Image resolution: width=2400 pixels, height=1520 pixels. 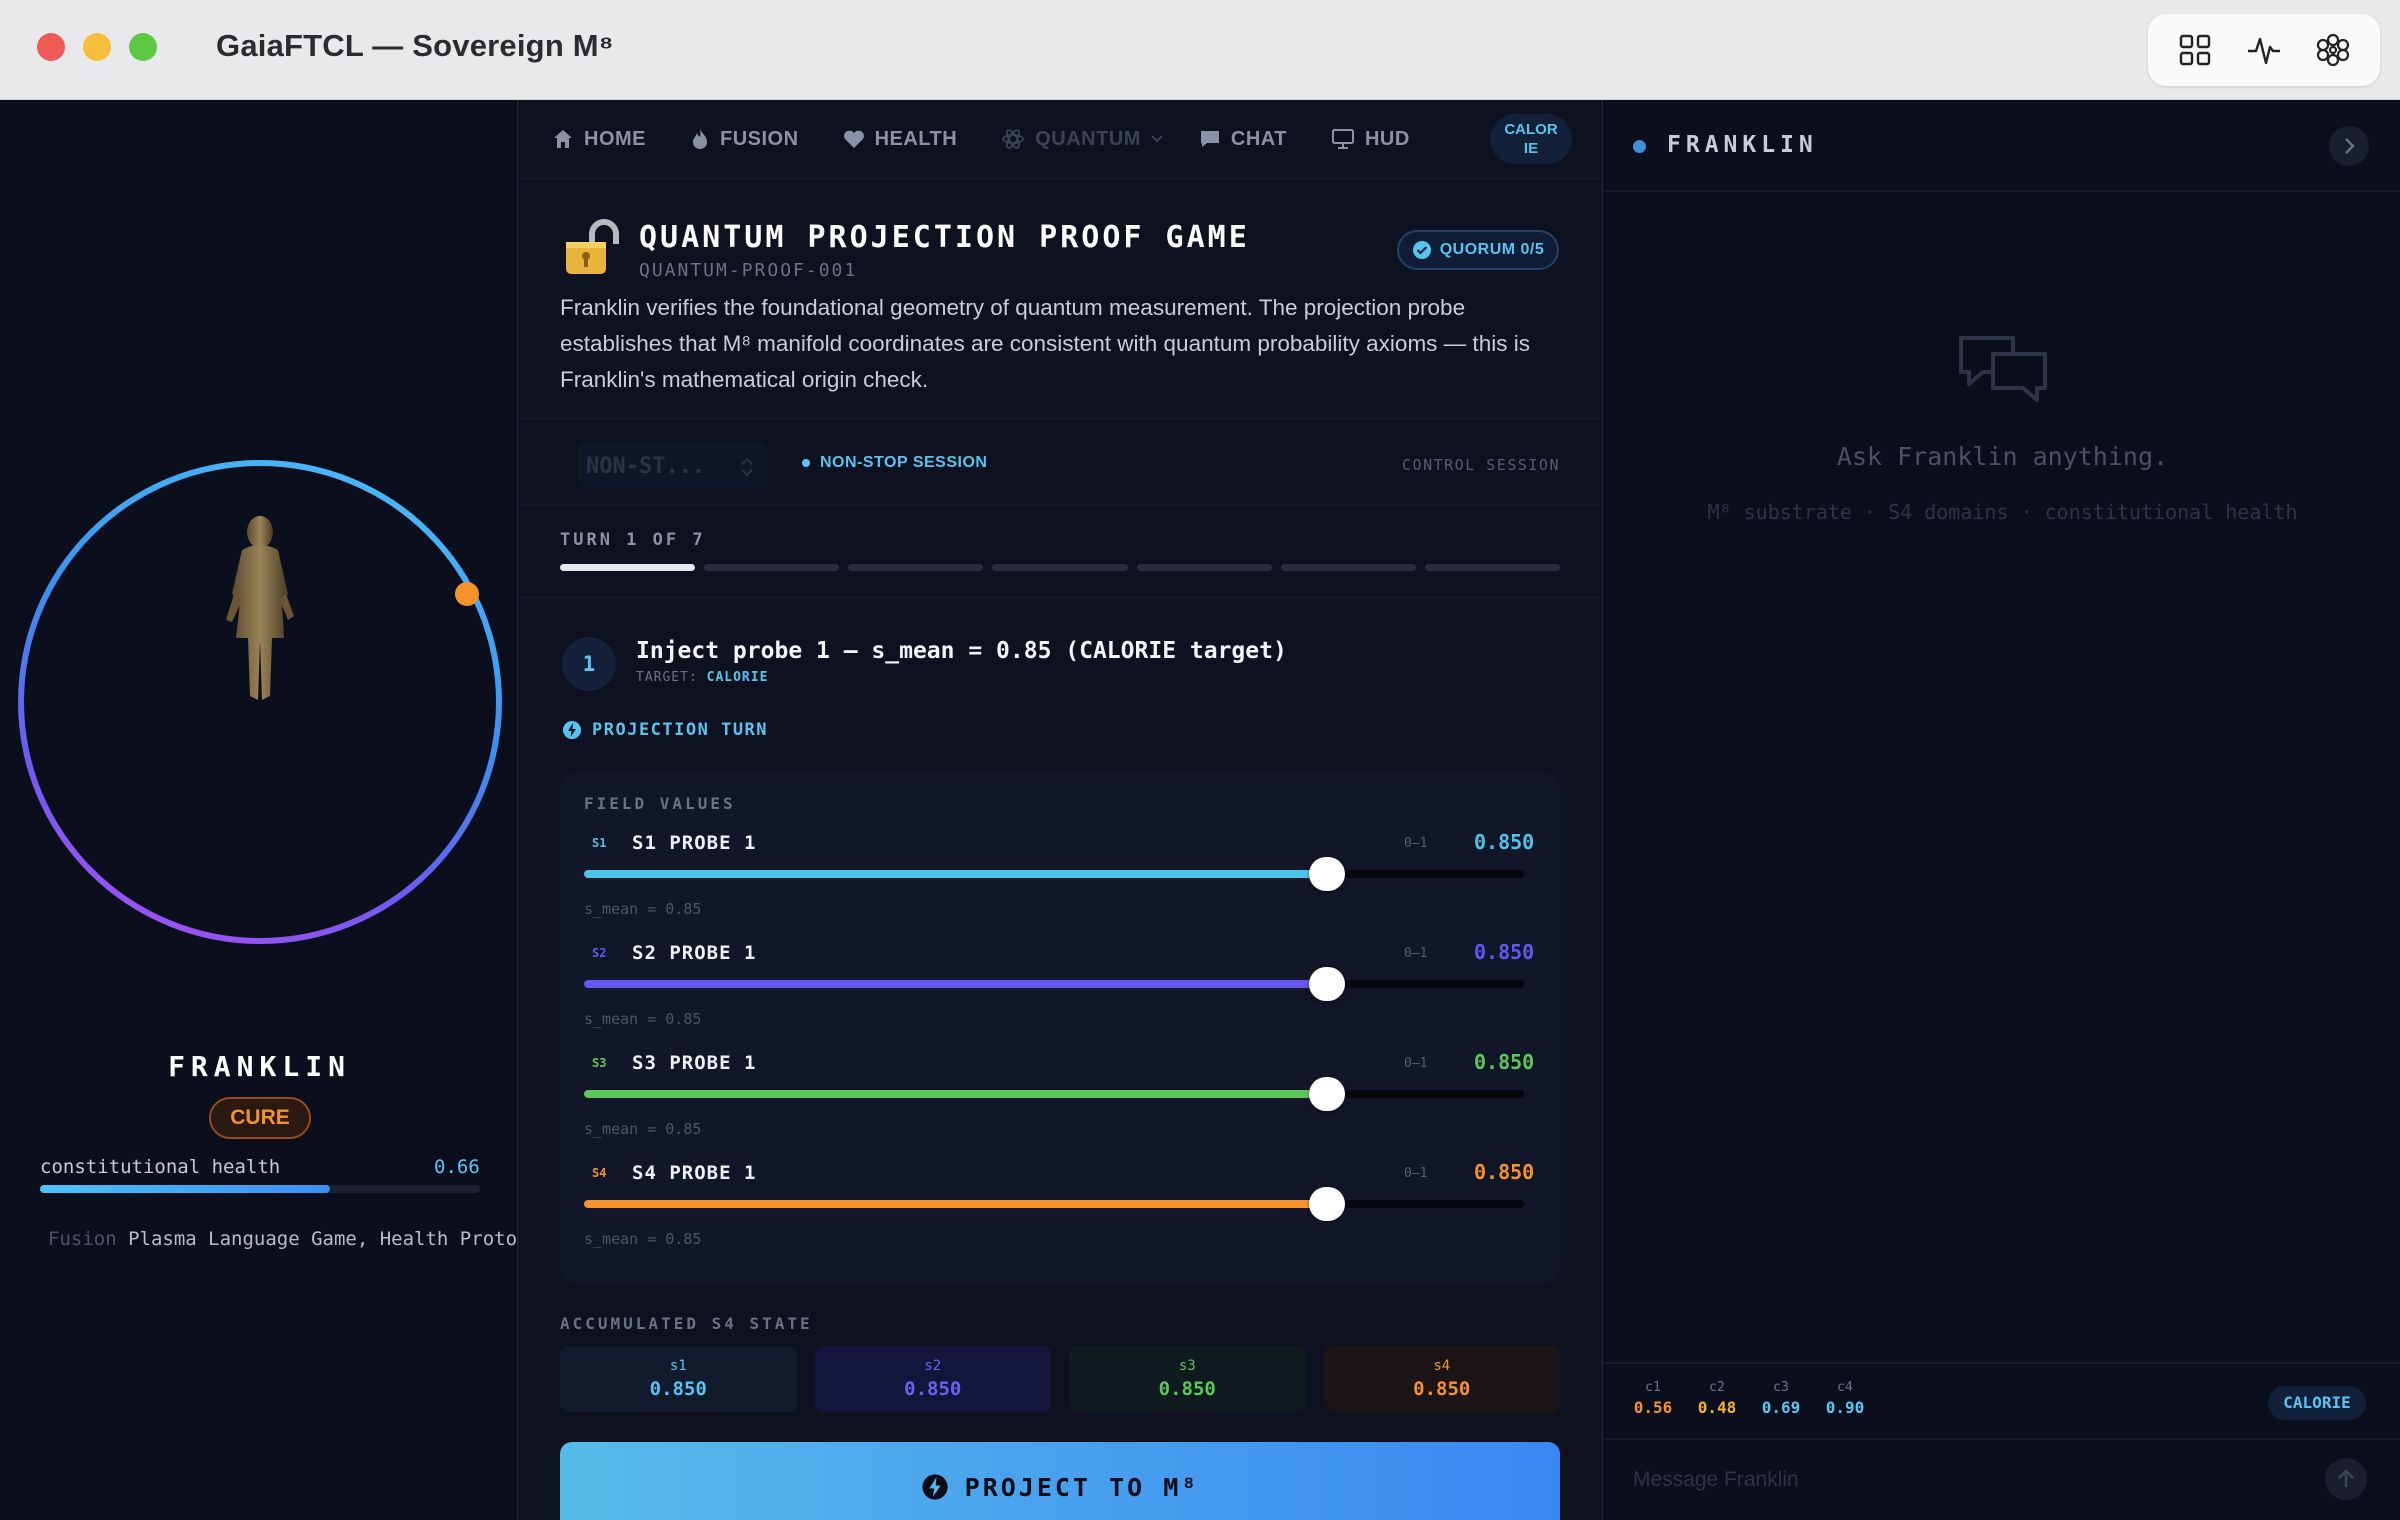 What do you see at coordinates (1781, 1387) in the screenshot?
I see `chat-stat-key: c3` at bounding box center [1781, 1387].